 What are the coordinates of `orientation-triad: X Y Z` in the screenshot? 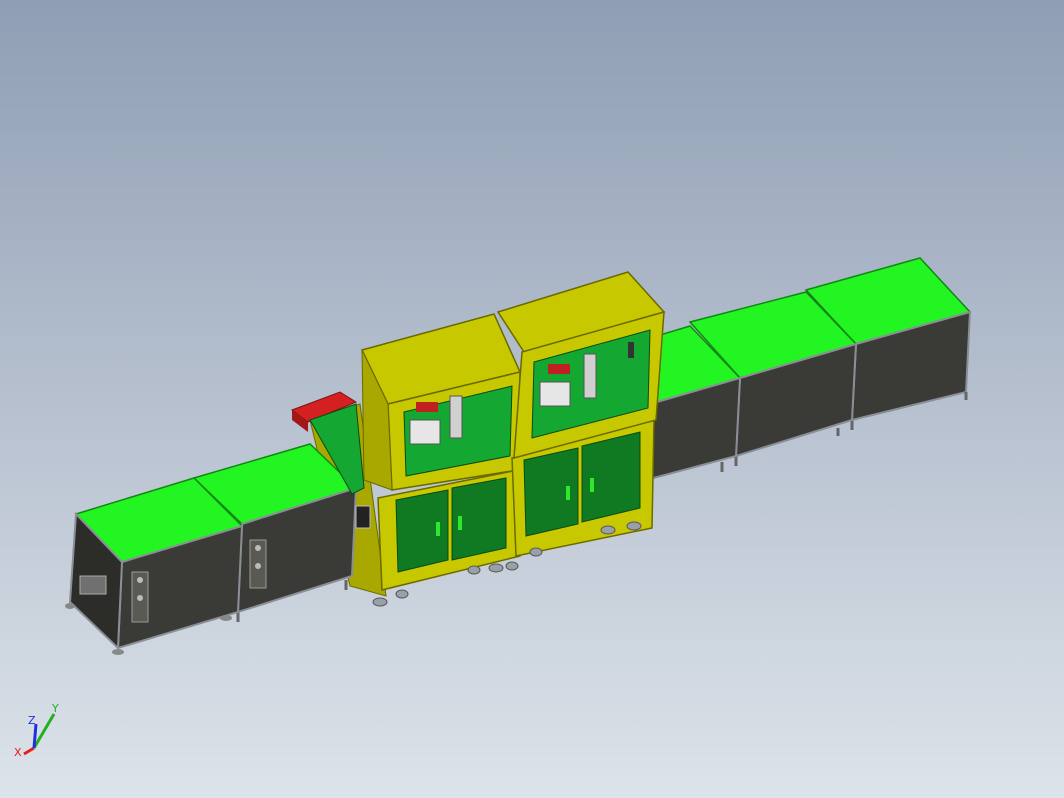 It's located at (36, 730).